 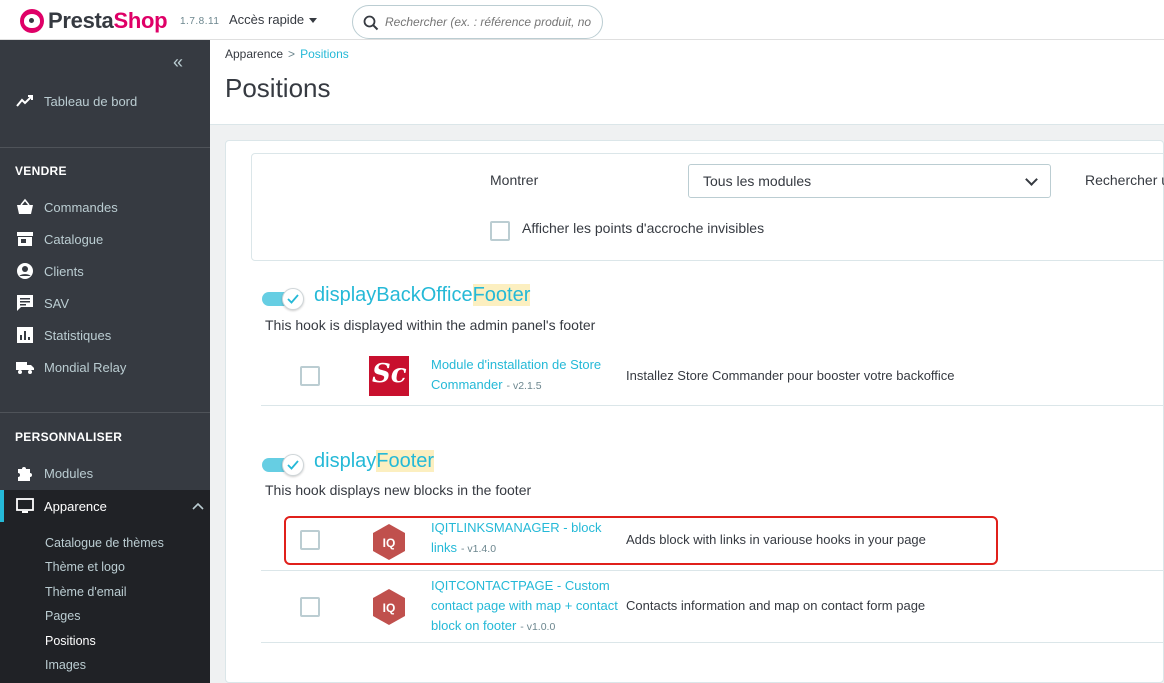 I want to click on sidebar-subitem-pages: Pages, so click(x=62, y=616).